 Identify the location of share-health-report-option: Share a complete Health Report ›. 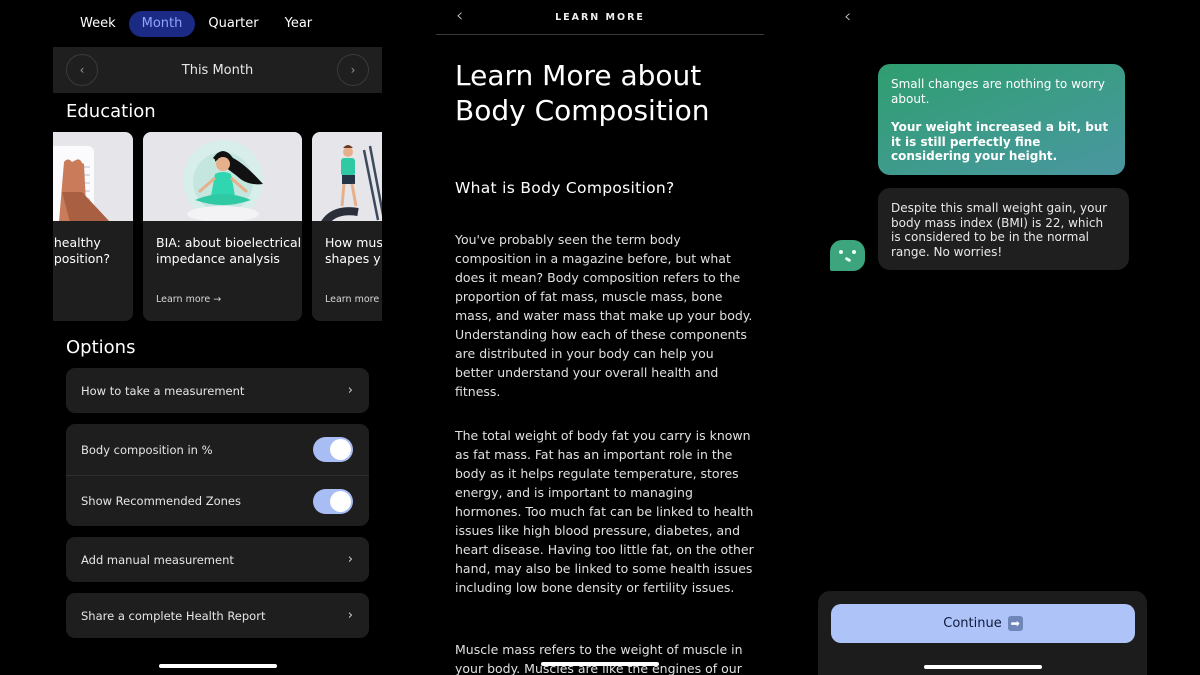
(217, 615).